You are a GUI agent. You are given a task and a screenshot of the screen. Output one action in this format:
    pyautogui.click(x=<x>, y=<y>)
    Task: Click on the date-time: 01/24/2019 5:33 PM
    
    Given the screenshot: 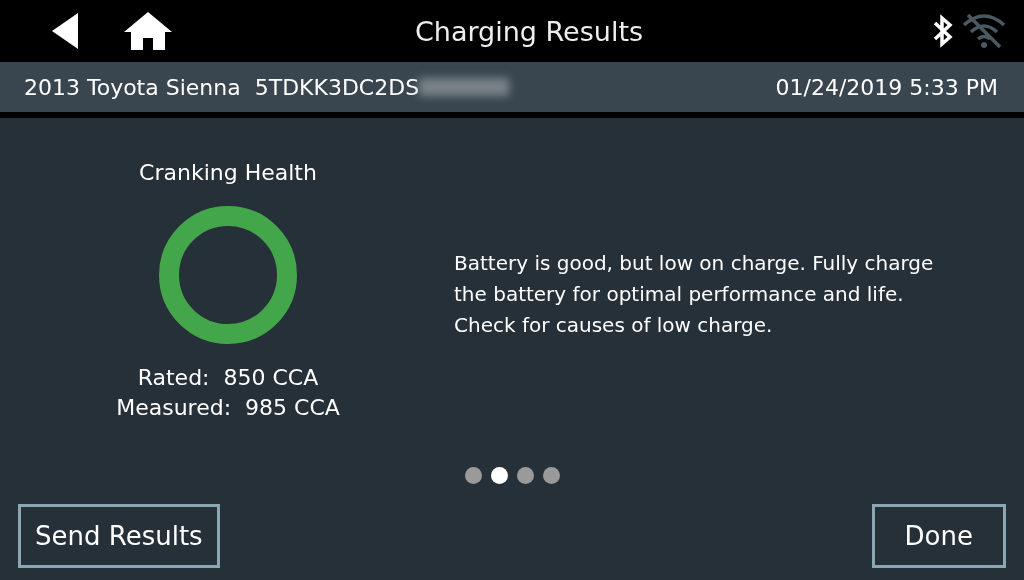 What is the action you would take?
    pyautogui.click(x=886, y=87)
    